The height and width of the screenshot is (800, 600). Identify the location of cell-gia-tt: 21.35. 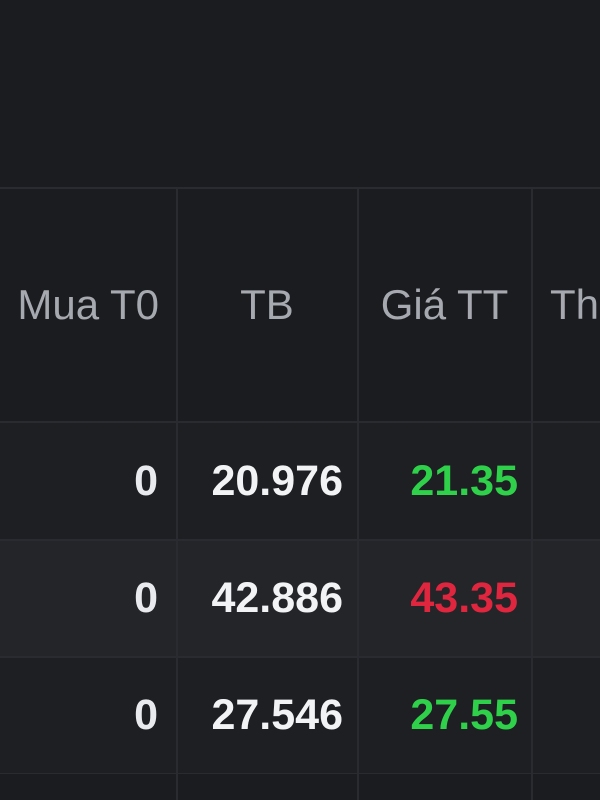
(464, 481).